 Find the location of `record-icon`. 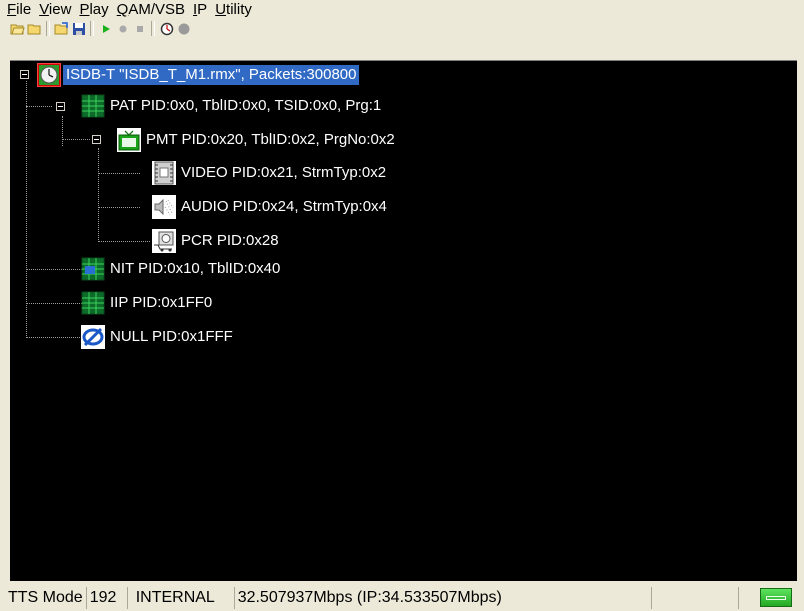

record-icon is located at coordinates (122, 28).